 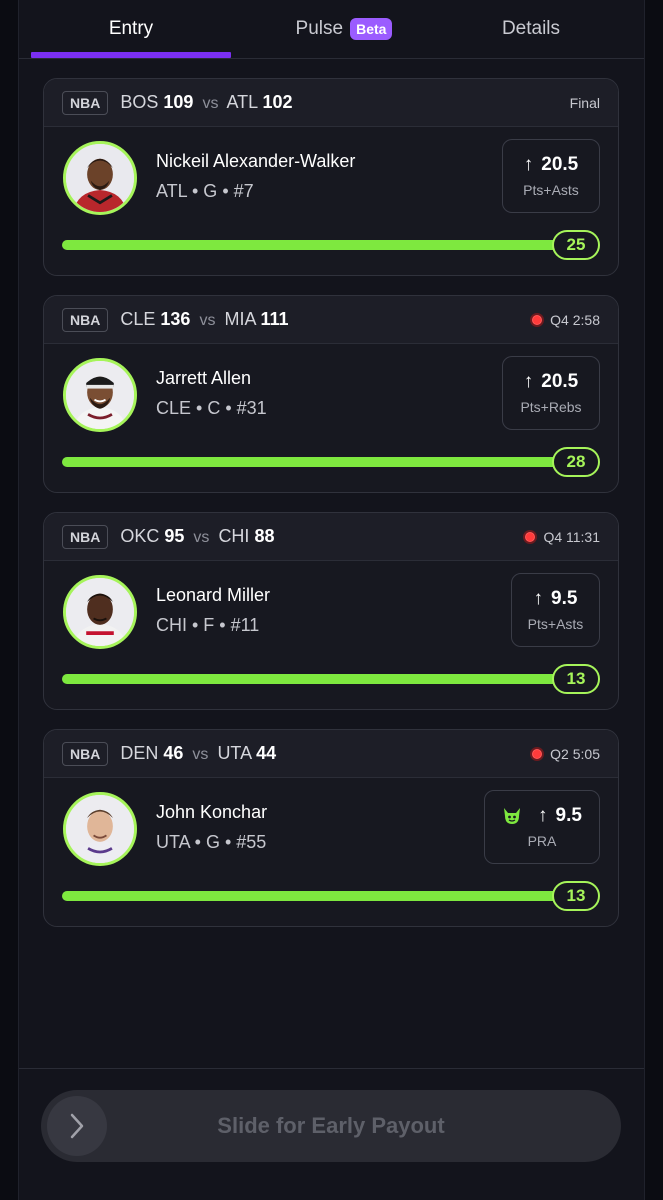 I want to click on player-name: Jarrett Allen, so click(x=204, y=378).